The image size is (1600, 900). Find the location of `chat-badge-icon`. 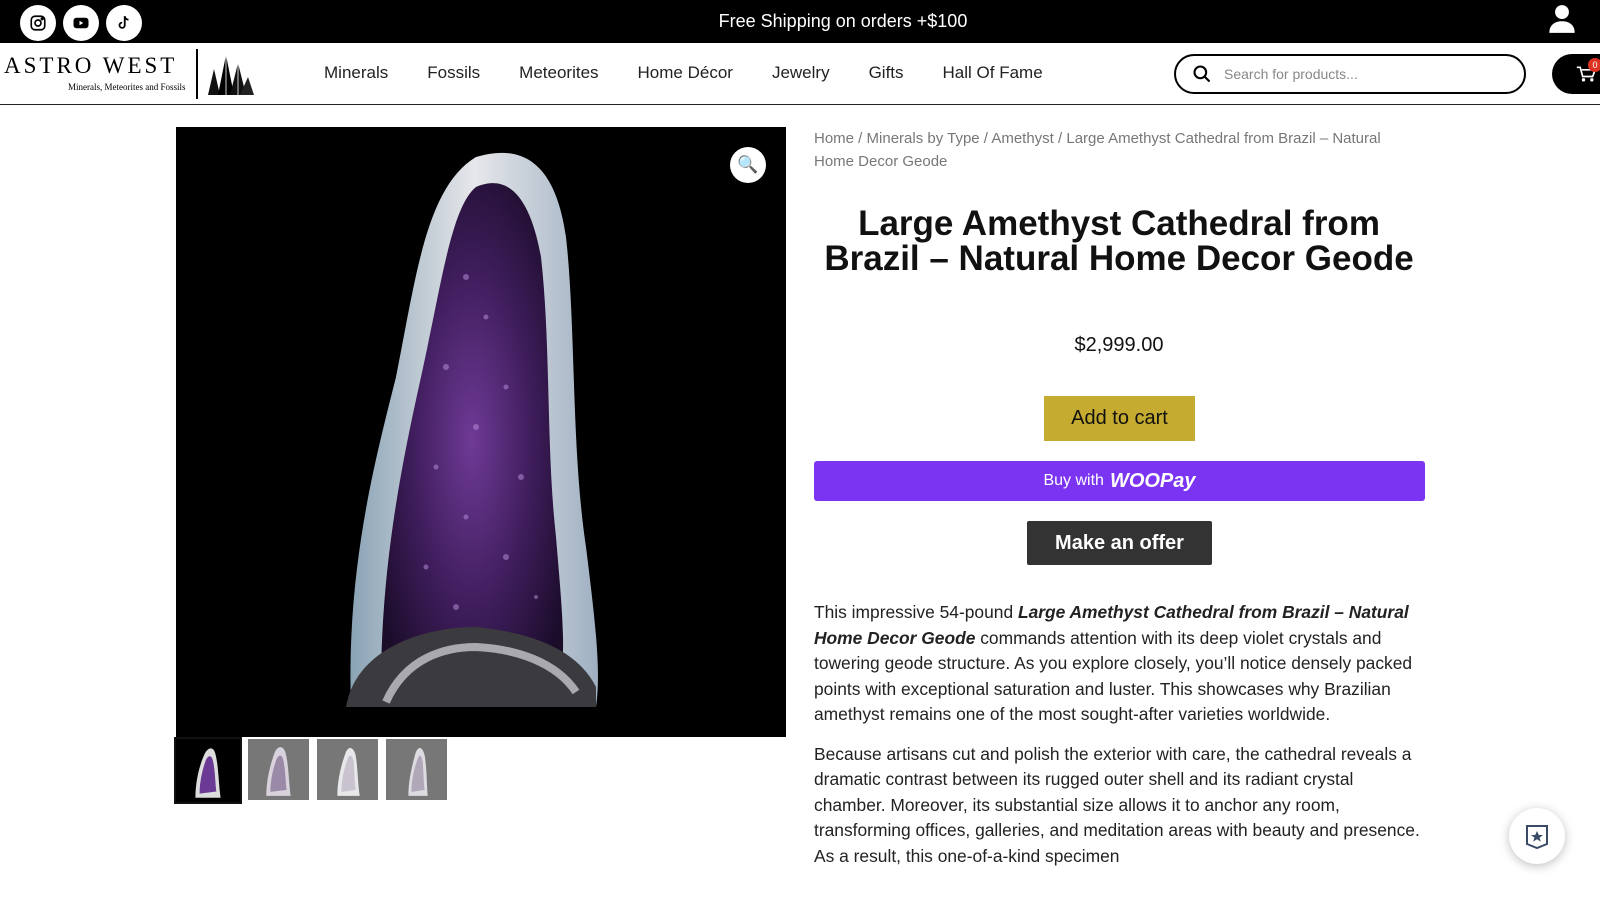

chat-badge-icon is located at coordinates (1537, 837).